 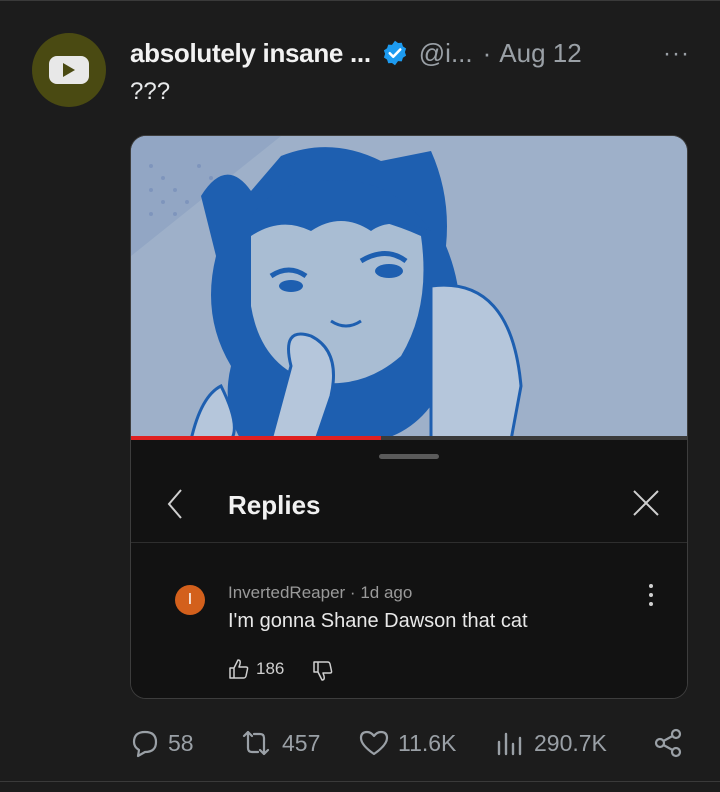 What do you see at coordinates (301, 742) in the screenshot?
I see `repost-count: 457` at bounding box center [301, 742].